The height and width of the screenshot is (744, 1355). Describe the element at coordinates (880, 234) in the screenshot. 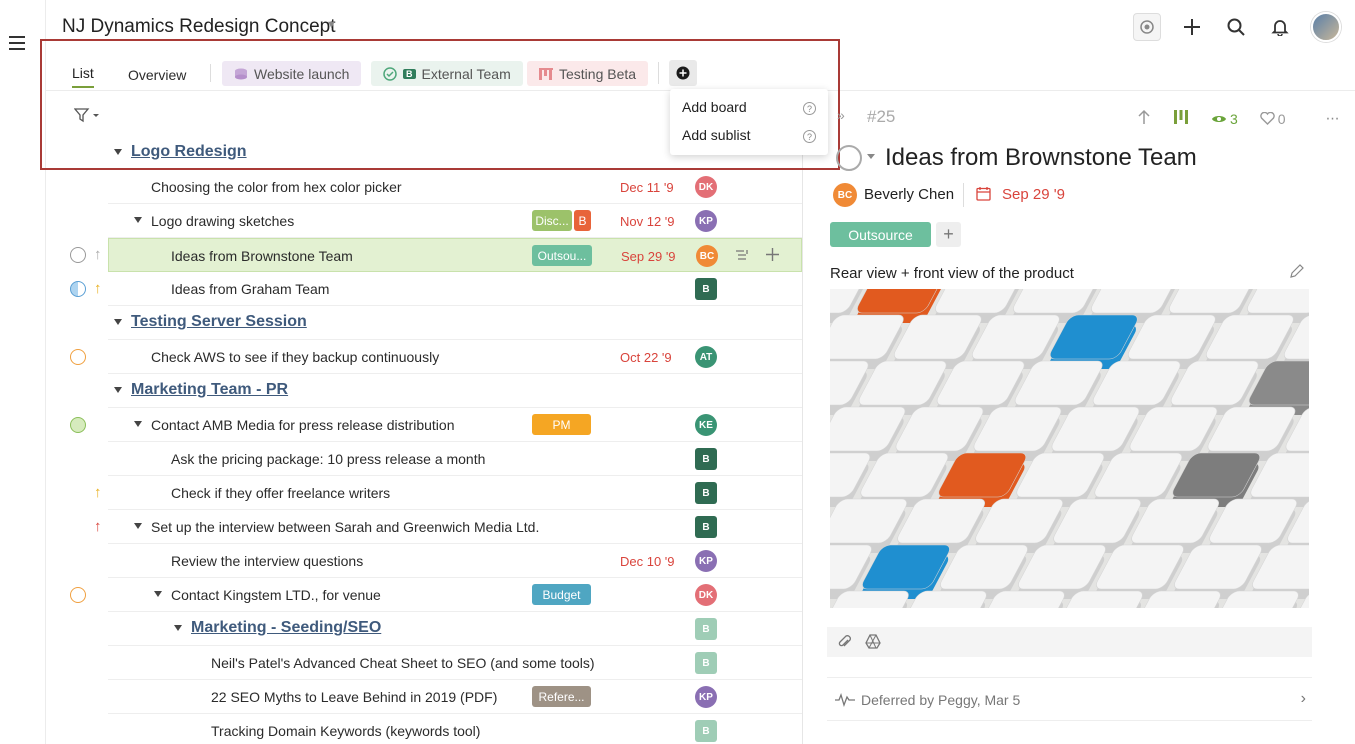

I see `tag: Outsource` at that location.